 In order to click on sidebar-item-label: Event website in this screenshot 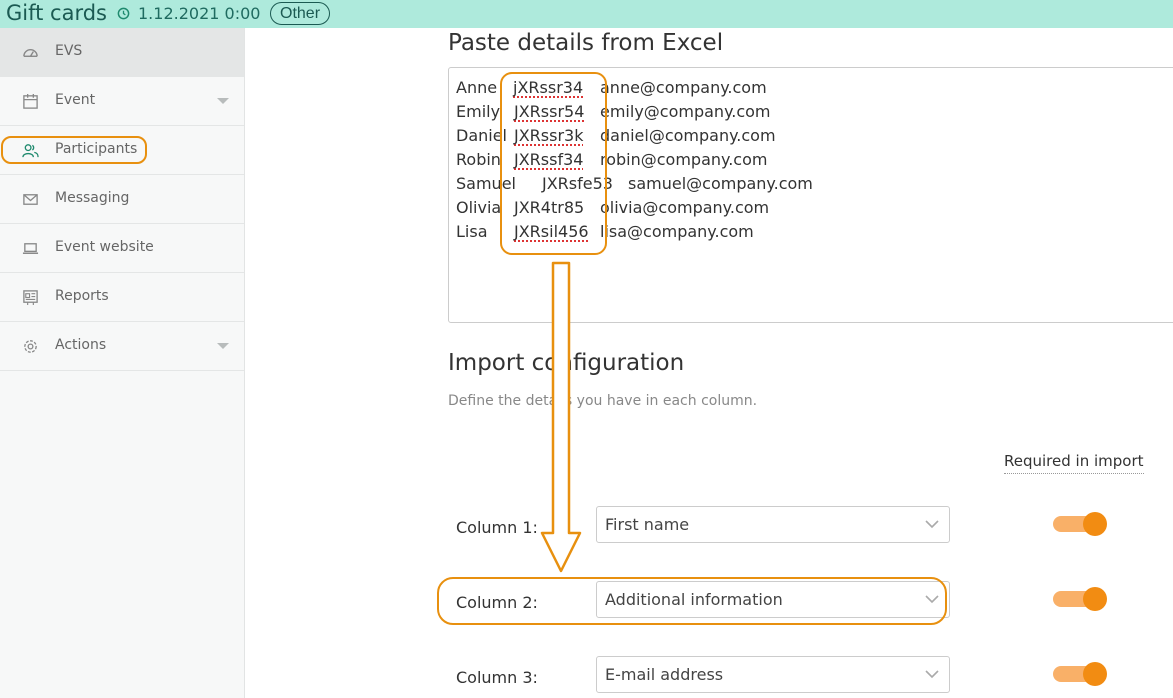, I will do `click(104, 247)`.